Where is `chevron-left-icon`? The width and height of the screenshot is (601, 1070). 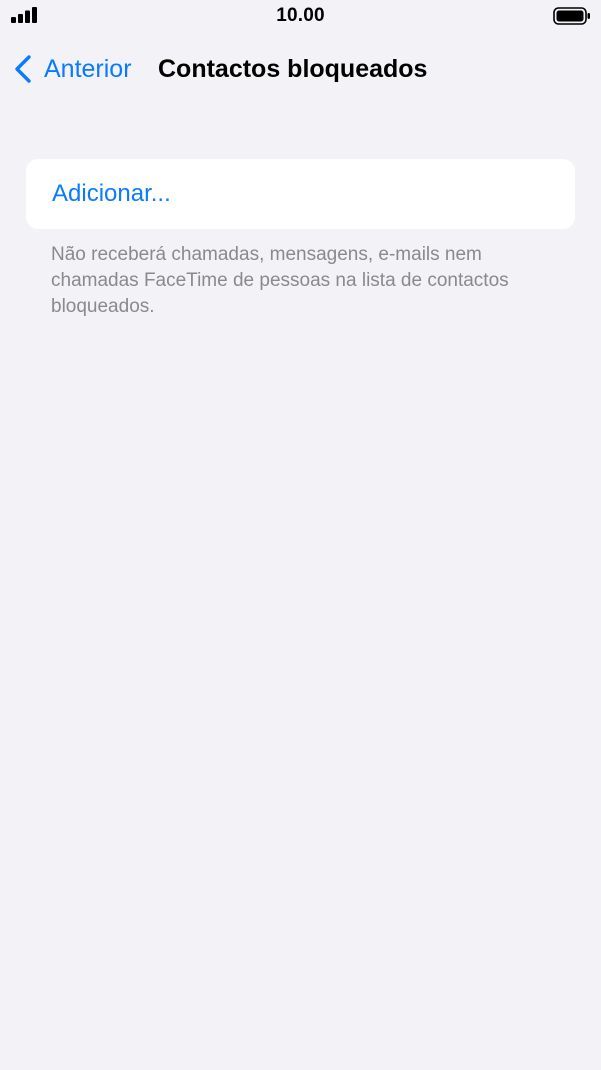 chevron-left-icon is located at coordinates (23, 69).